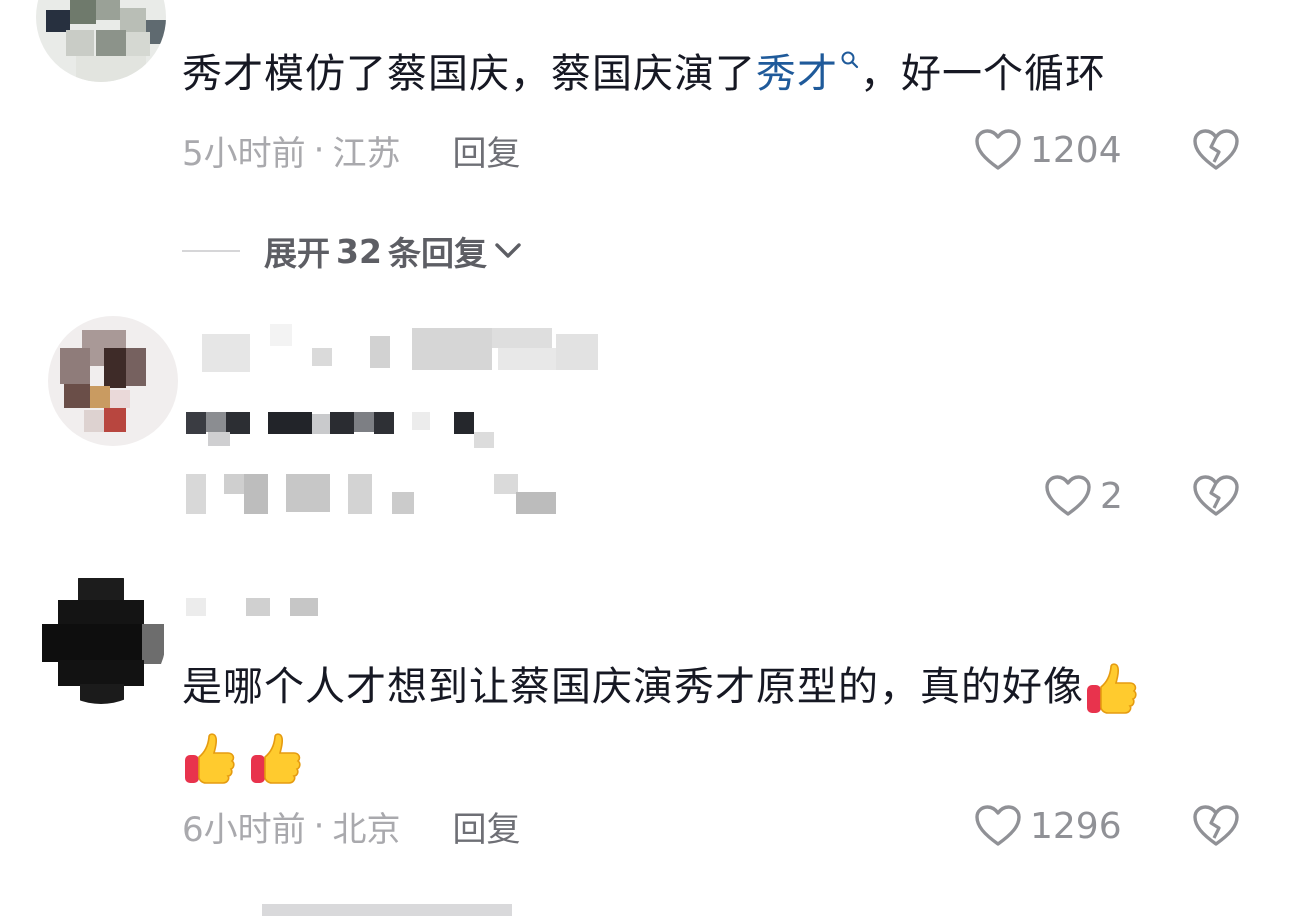 The height and width of the screenshot is (916, 1290). I want to click on like-button: 1204, so click(1048, 150).